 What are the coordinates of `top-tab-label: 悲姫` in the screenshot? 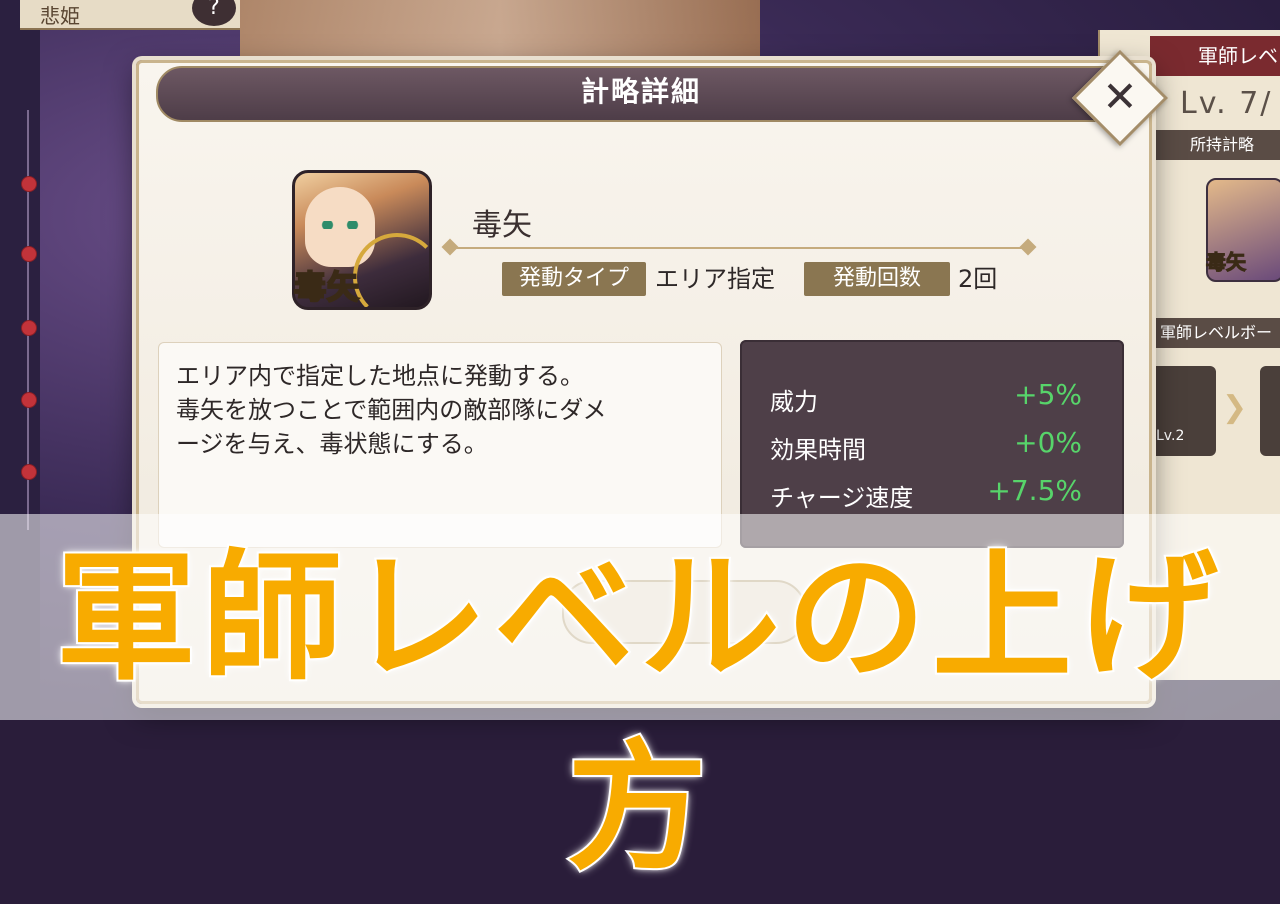 It's located at (60, 16).